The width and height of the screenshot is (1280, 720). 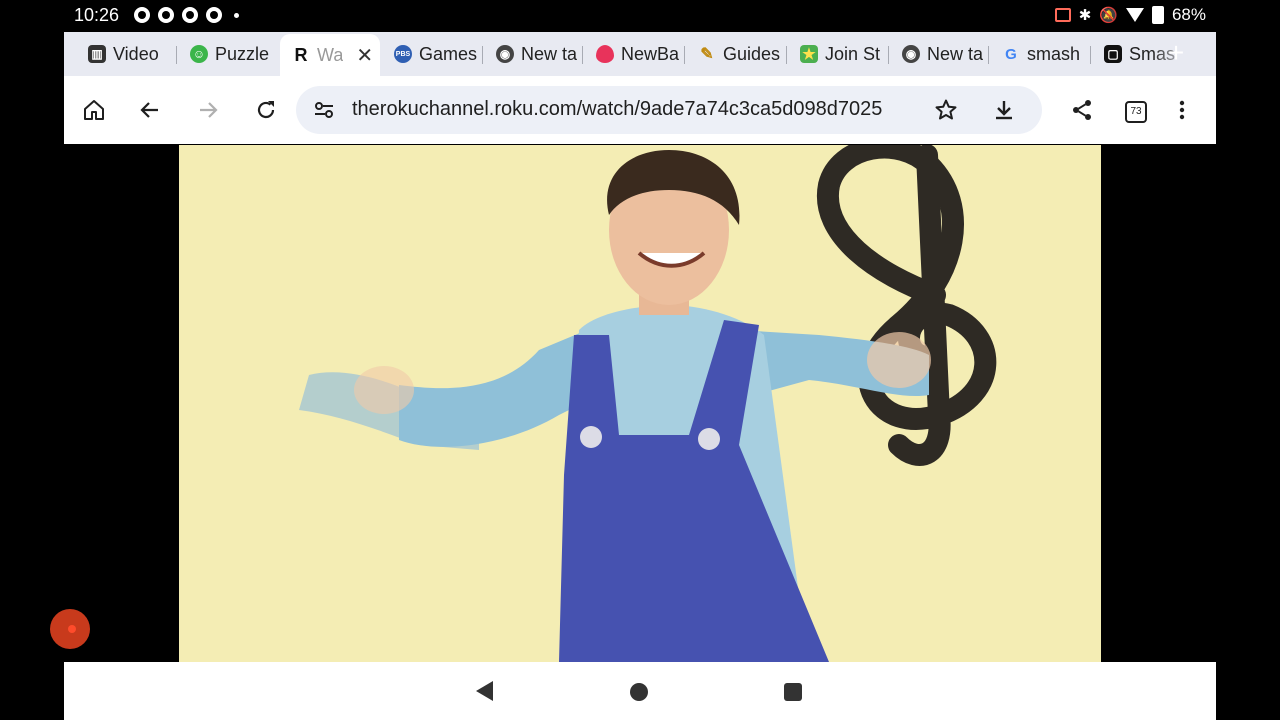 What do you see at coordinates (809, 54) in the screenshot?
I see `star-favicon-icon: ★` at bounding box center [809, 54].